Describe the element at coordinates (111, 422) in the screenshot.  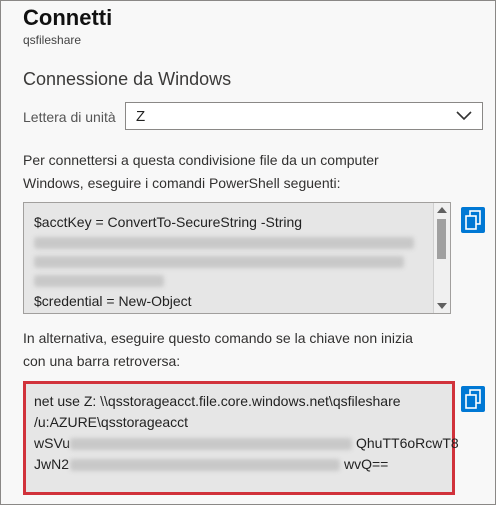
I see `net-use-line: /u:AZURE\qsstorageacct` at that location.